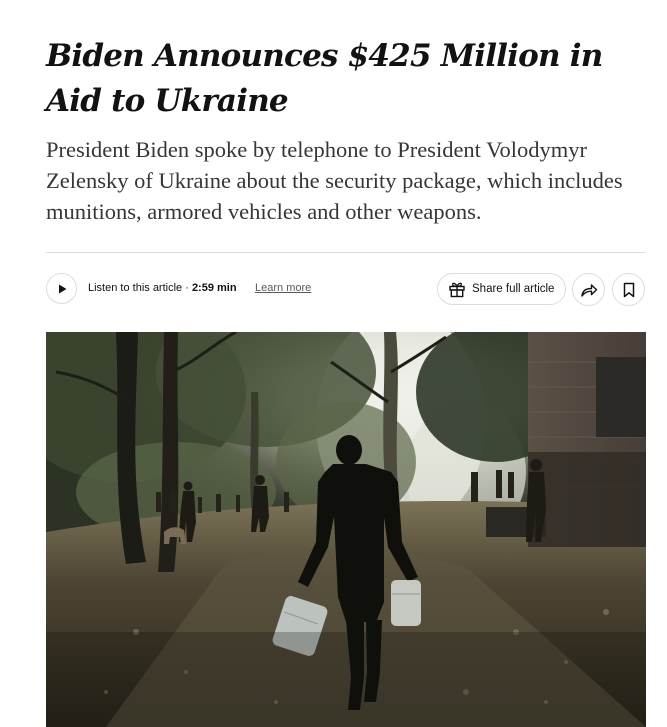 The width and height of the screenshot is (667, 727). What do you see at coordinates (135, 288) in the screenshot?
I see `listen-label: Listen to this article` at bounding box center [135, 288].